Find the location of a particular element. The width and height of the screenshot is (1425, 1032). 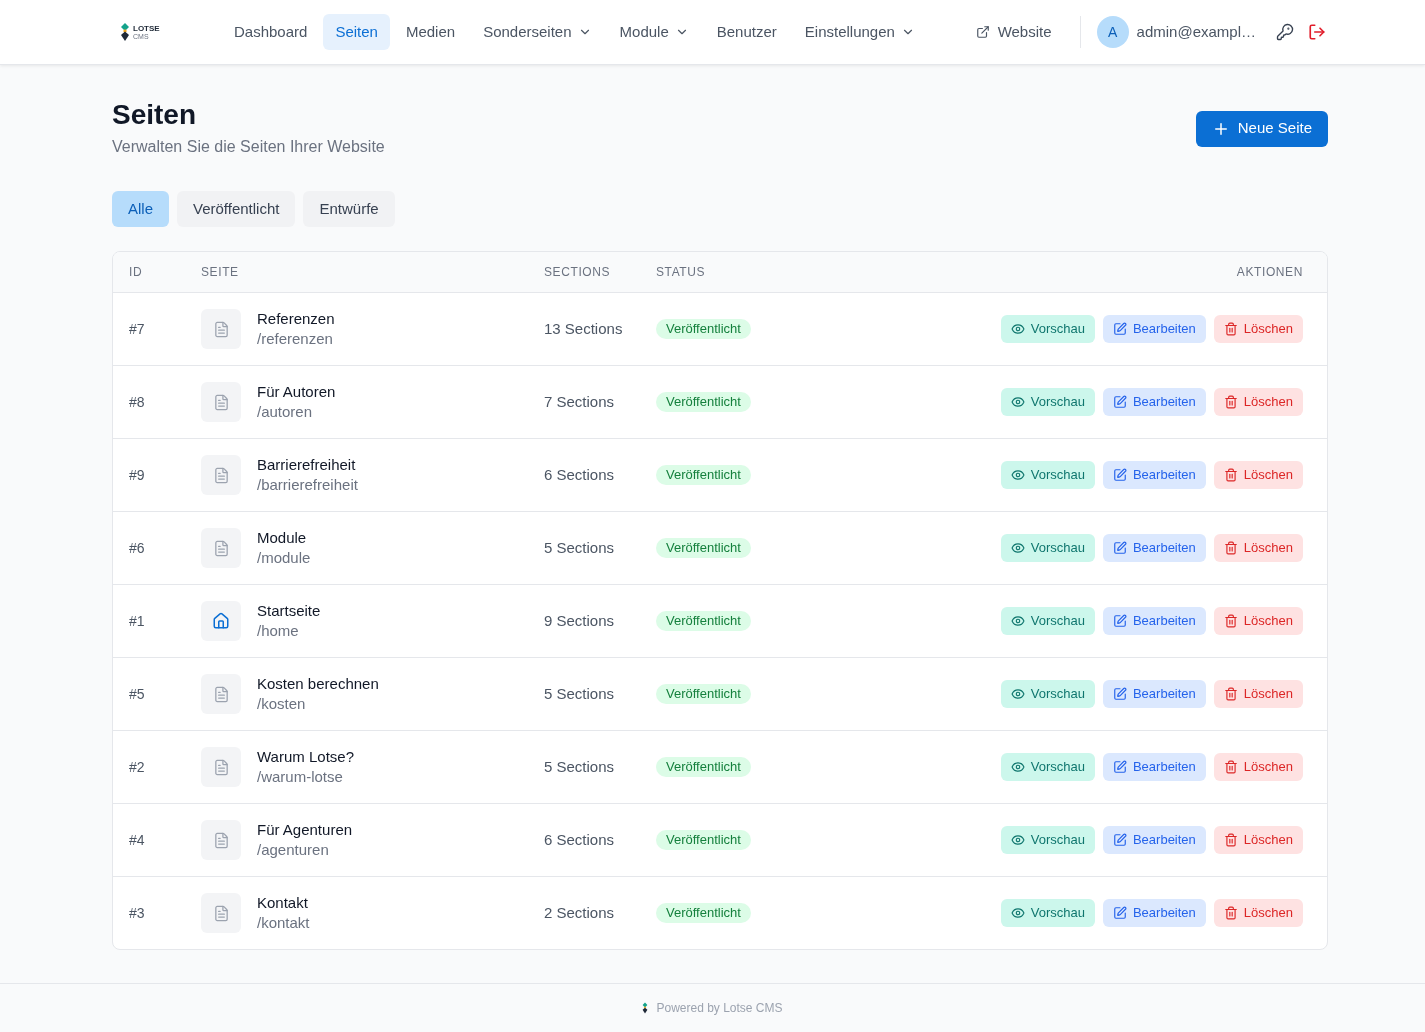

nav-tab: Sonderseiten is located at coordinates (537, 32).